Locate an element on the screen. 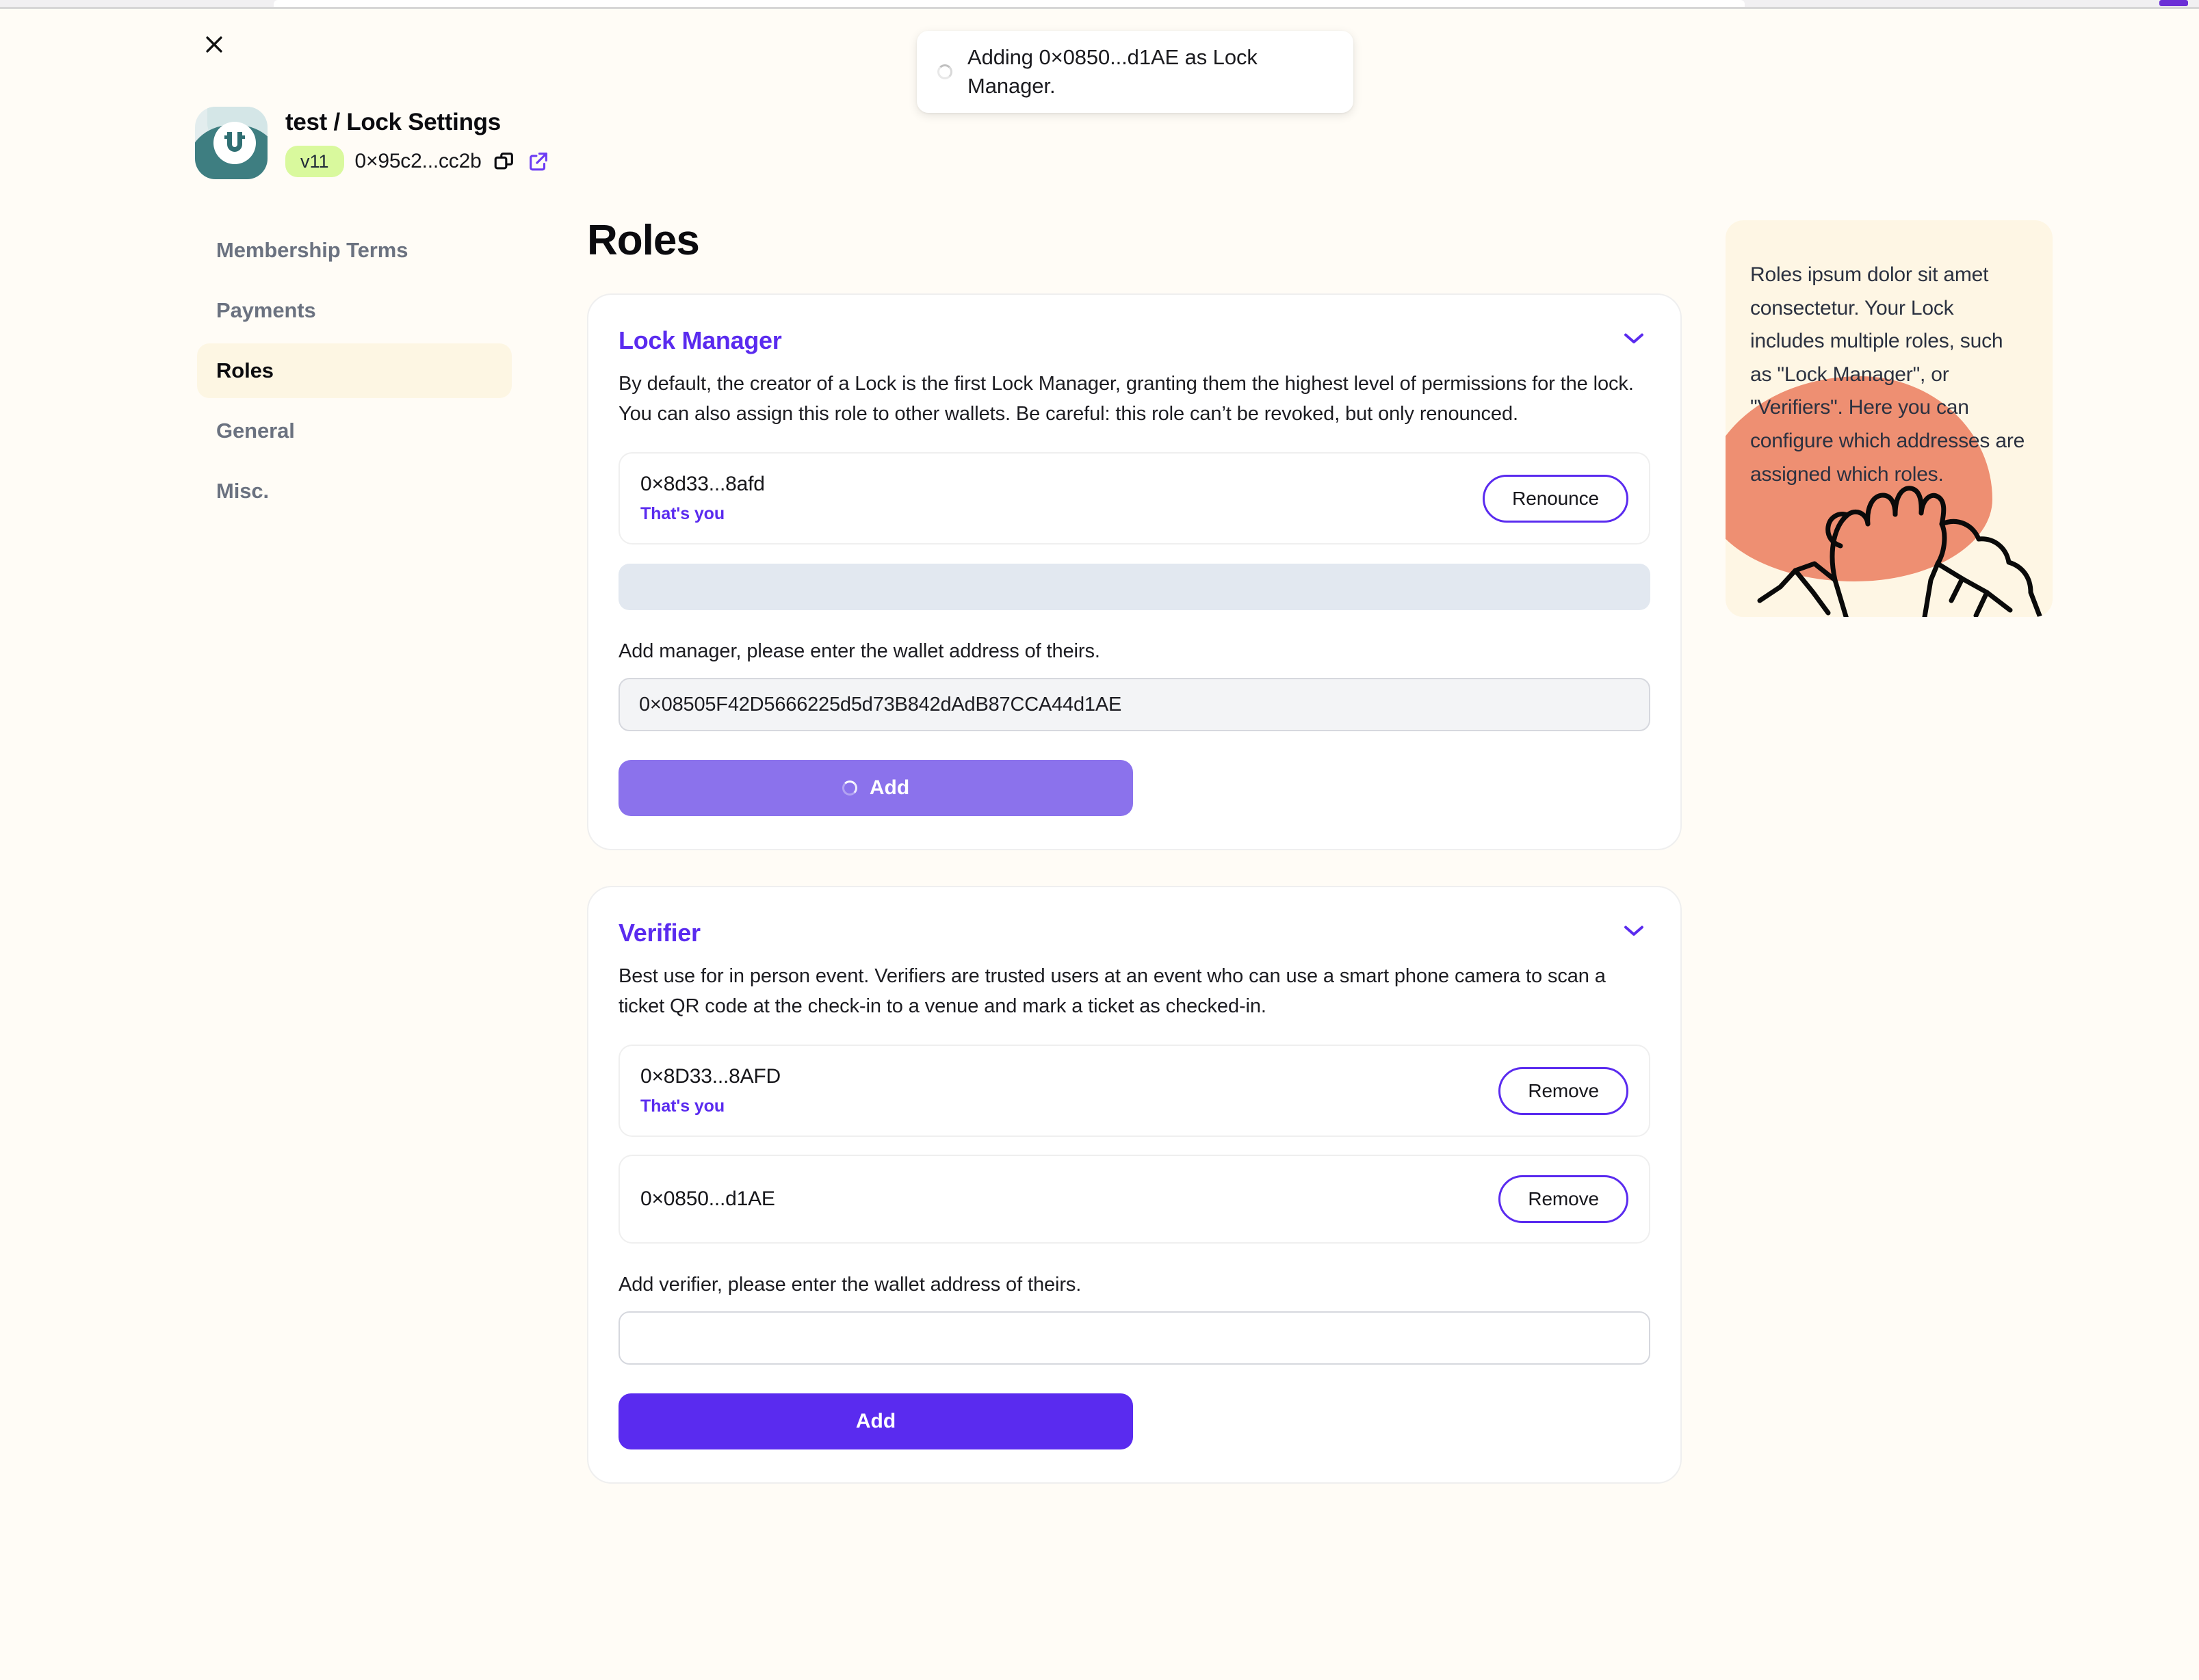 This screenshot has height=1680, width=2199. close-button is located at coordinates (214, 45).